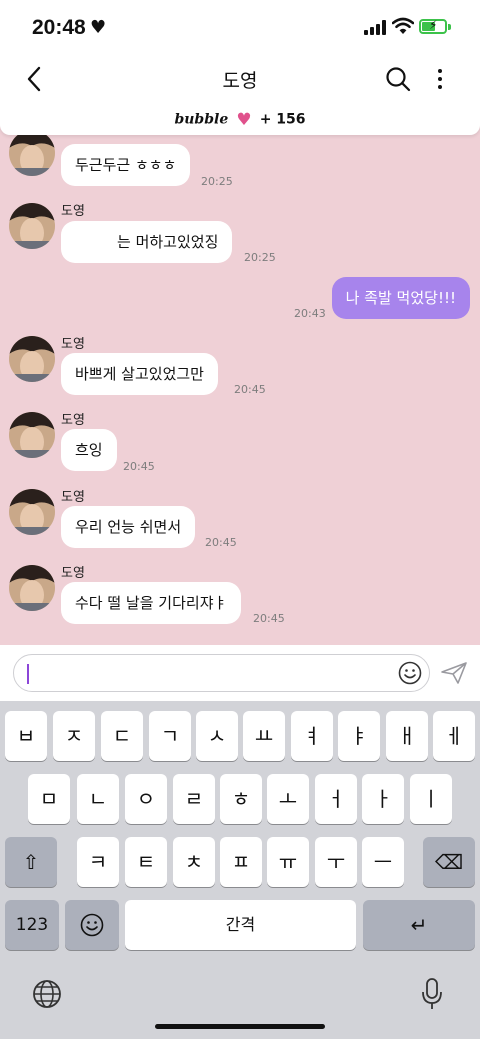 This screenshot has height=1039, width=480. I want to click on key: ㅛ, so click(264, 736).